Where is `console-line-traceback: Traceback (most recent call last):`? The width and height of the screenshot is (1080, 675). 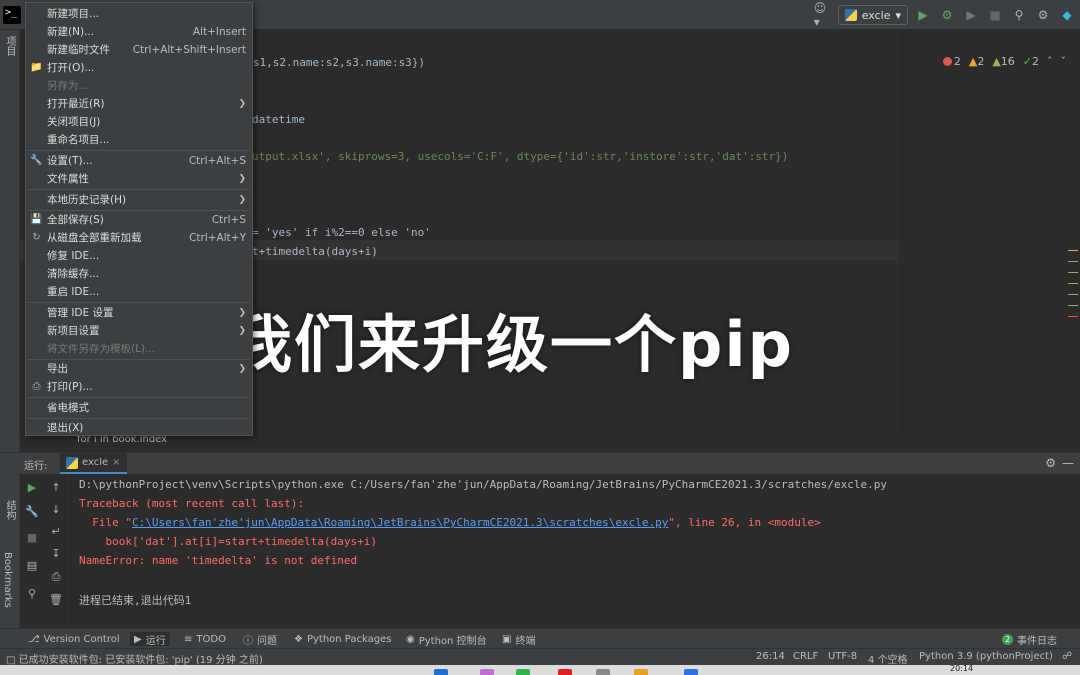 console-line-traceback: Traceback (most recent call last): is located at coordinates (192, 503).